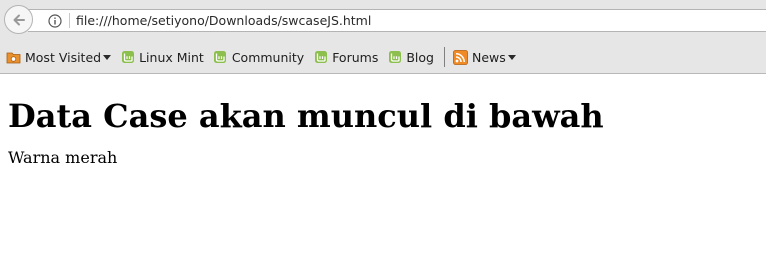  I want to click on page-text: Warna merah, so click(63, 157).